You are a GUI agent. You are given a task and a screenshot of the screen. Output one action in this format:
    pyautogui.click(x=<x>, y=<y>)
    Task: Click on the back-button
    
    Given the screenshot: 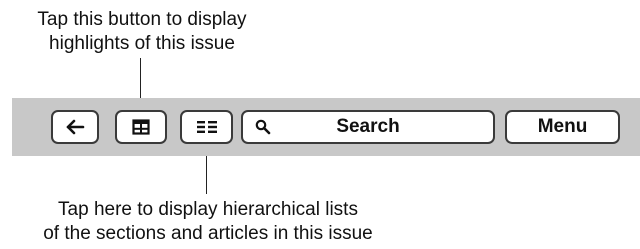 What is the action you would take?
    pyautogui.click(x=75, y=127)
    